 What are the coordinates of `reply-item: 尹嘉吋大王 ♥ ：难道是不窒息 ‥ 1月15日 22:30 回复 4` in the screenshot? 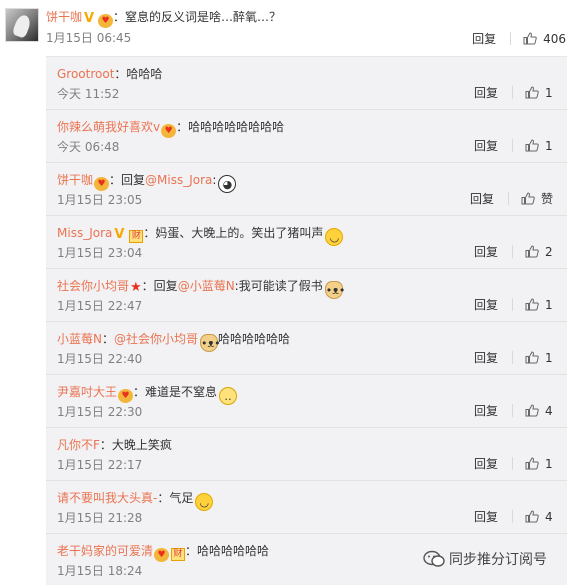 It's located at (306, 401).